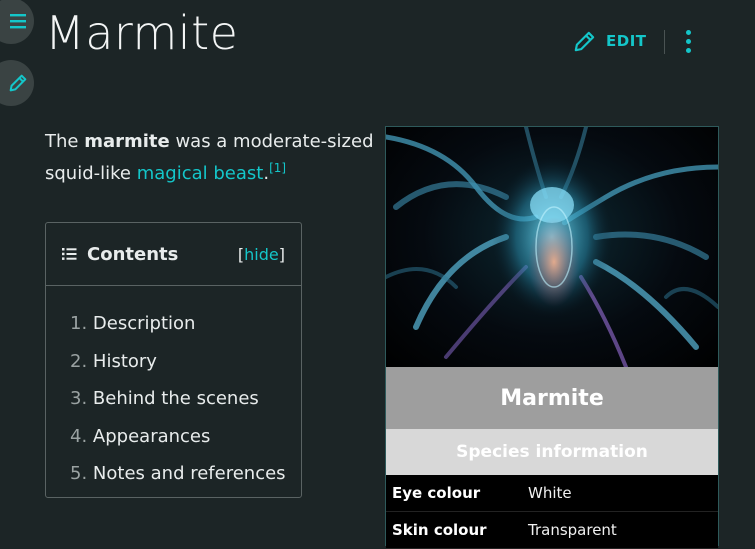 The width and height of the screenshot is (755, 549). What do you see at coordinates (572, 530) in the screenshot?
I see `infobox-row-value: Transparent` at bounding box center [572, 530].